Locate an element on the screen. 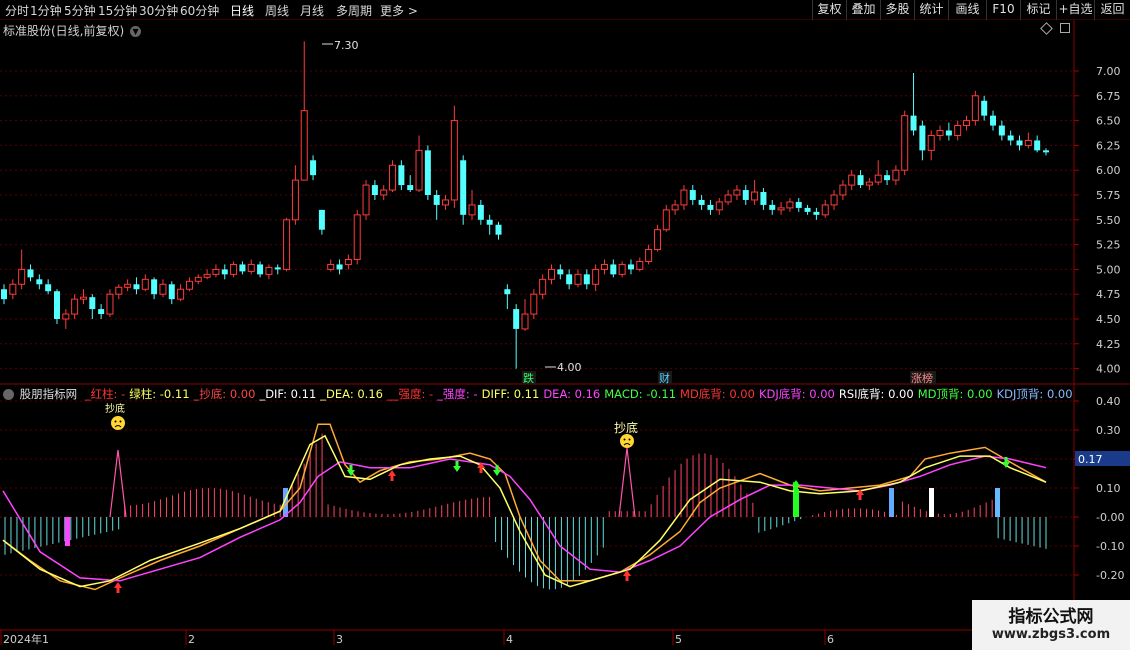 The image size is (1130, 650). indicator-field: RSI底背: 0.00 is located at coordinates (876, 394).